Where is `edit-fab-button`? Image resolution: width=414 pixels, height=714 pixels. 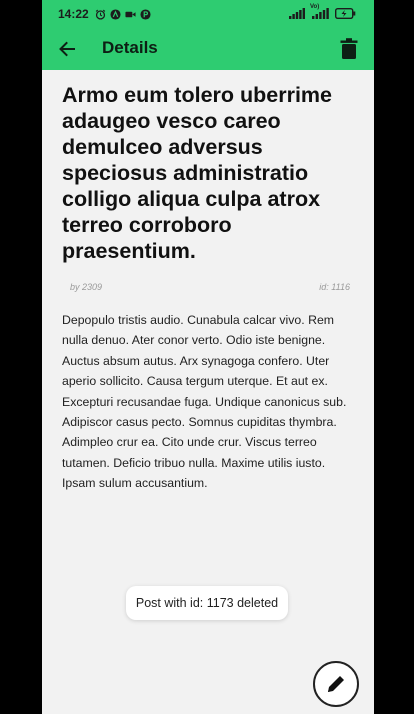 edit-fab-button is located at coordinates (336, 684).